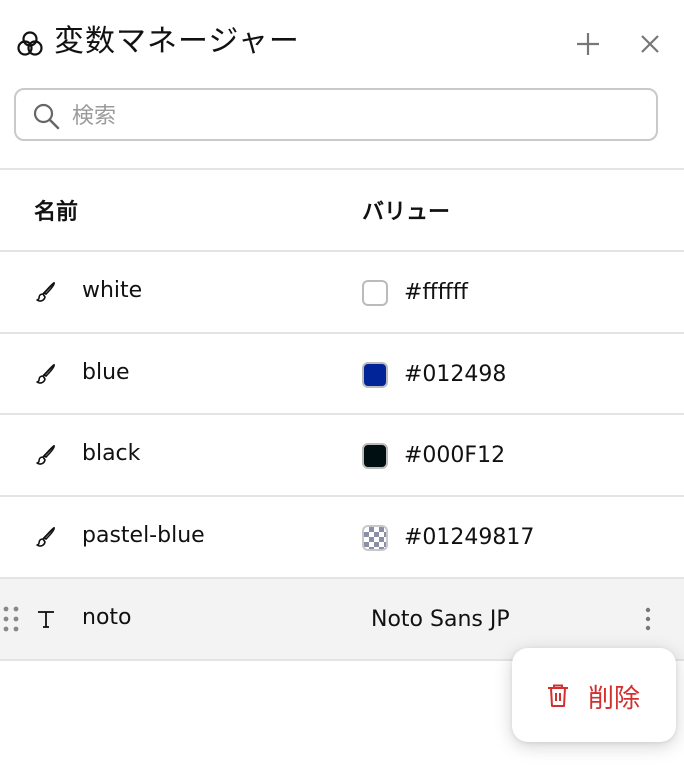 This screenshot has height=770, width=684. What do you see at coordinates (143, 535) in the screenshot?
I see `variable-name: pastel-blue` at bounding box center [143, 535].